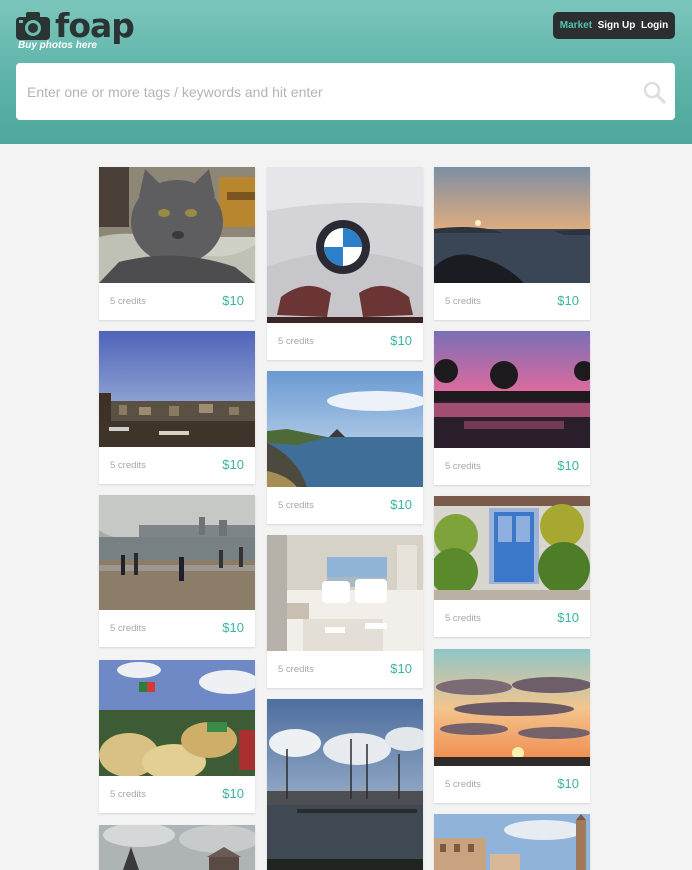 The width and height of the screenshot is (692, 870). I want to click on photo-cat, so click(177, 225).